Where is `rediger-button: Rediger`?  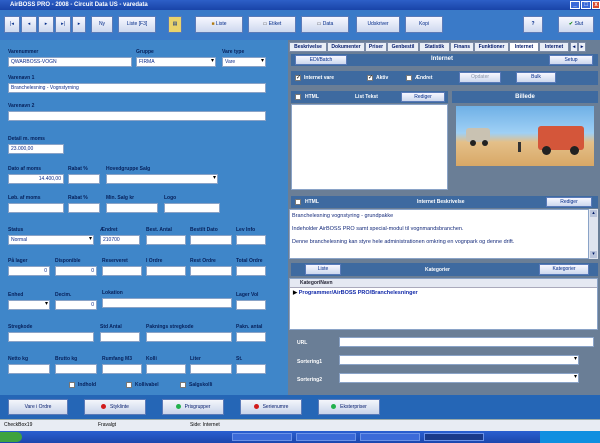
rediger-button: Rediger is located at coordinates (423, 97).